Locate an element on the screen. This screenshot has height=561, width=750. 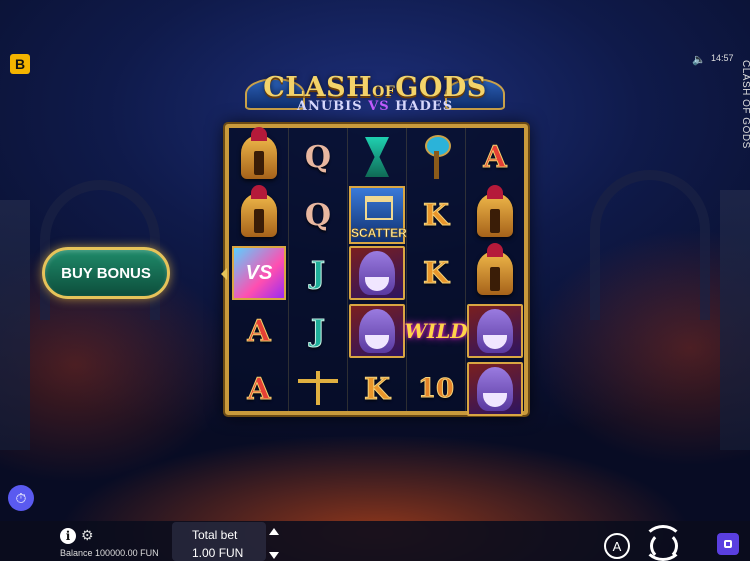
gear-icon: ⚙ is located at coordinates (87, 535).